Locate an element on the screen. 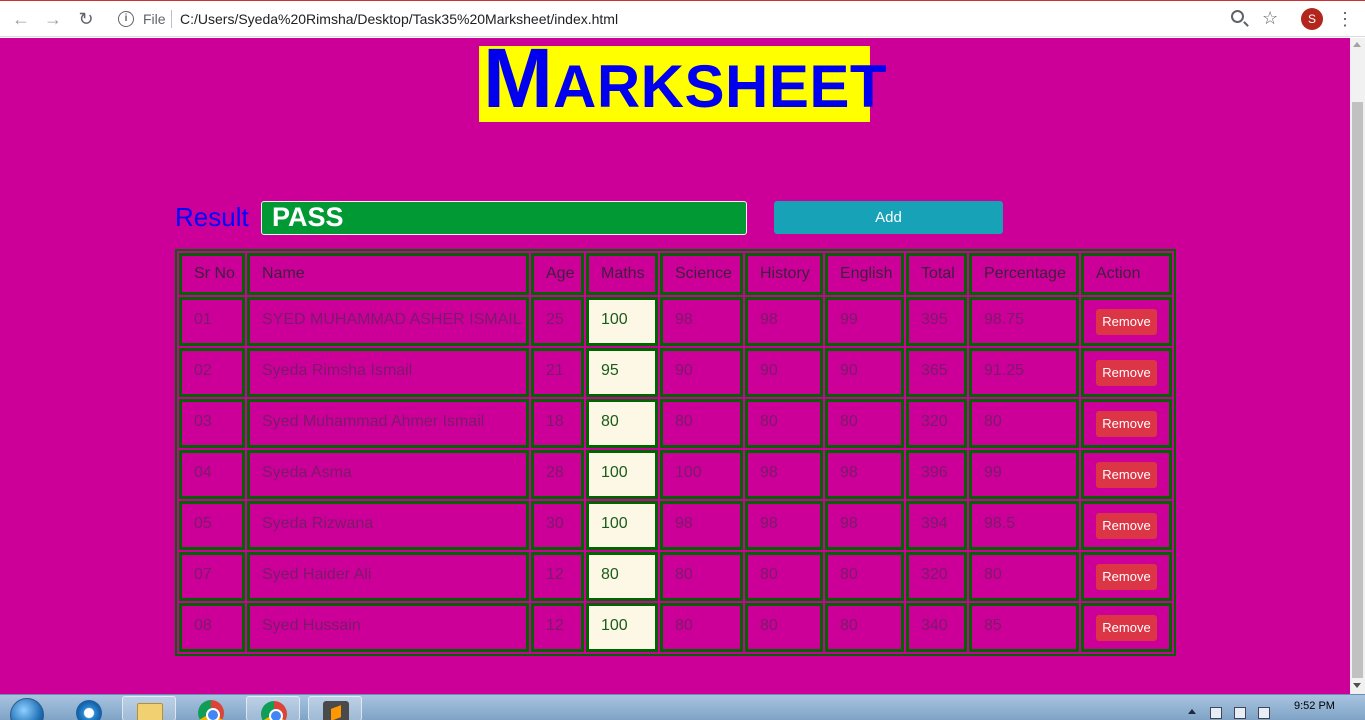 The height and width of the screenshot is (720, 1365). address-separator is located at coordinates (171, 19).